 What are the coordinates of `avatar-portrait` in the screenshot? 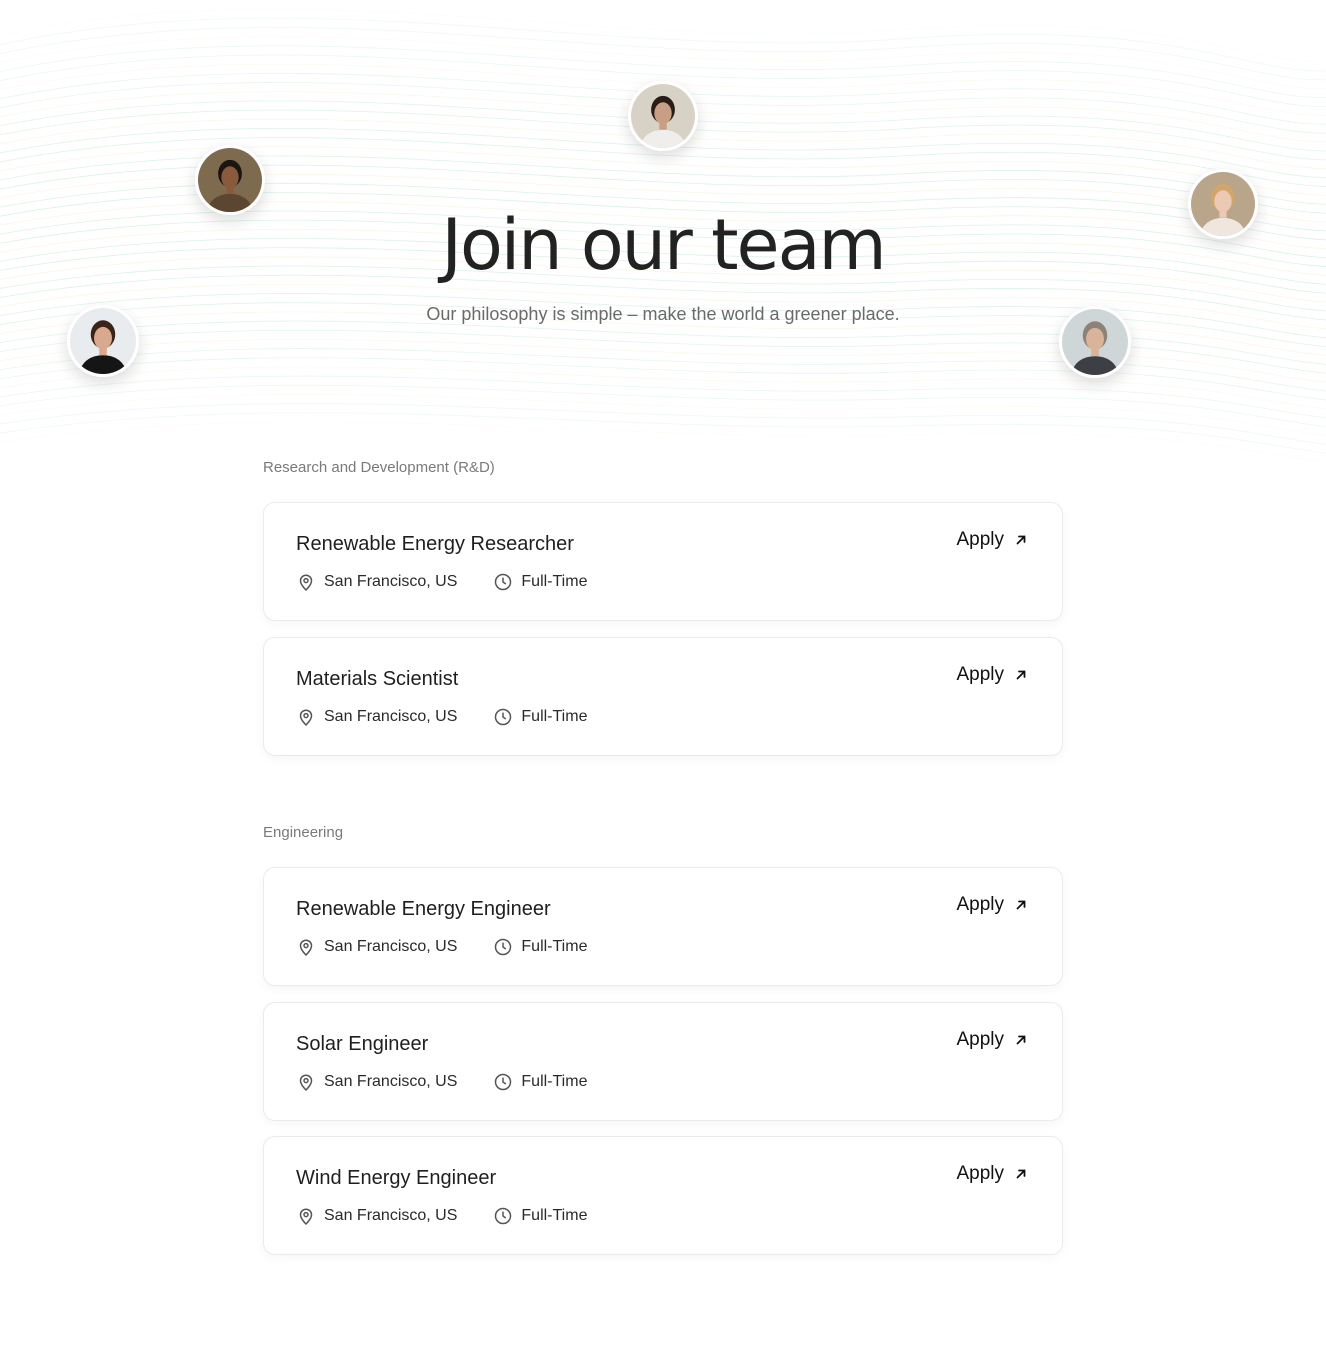 It's located at (663, 116).